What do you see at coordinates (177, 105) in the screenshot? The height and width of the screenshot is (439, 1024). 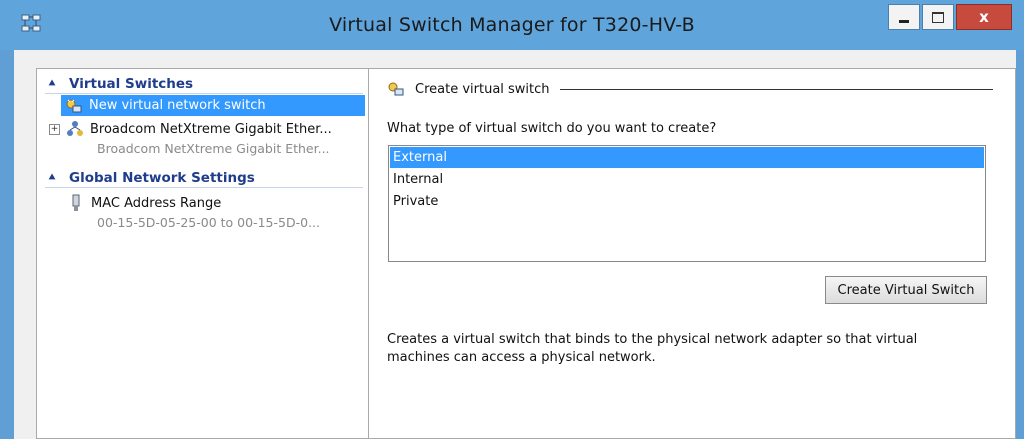 I see `tree-item-label: New virtual network switch` at bounding box center [177, 105].